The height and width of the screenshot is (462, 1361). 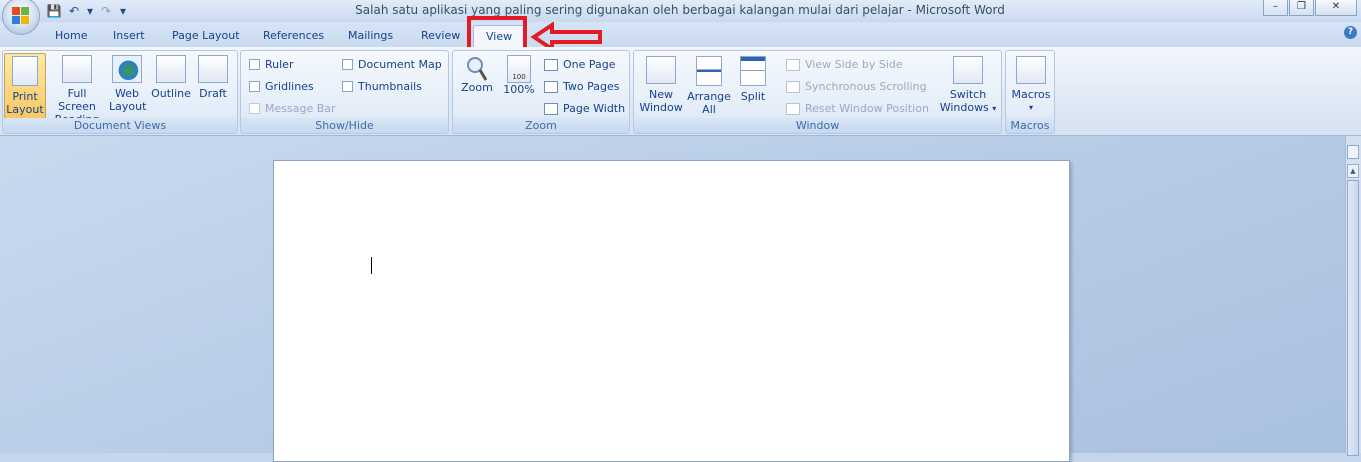 What do you see at coordinates (1030, 107) in the screenshot?
I see `macros-dropdown-icon: ▾` at bounding box center [1030, 107].